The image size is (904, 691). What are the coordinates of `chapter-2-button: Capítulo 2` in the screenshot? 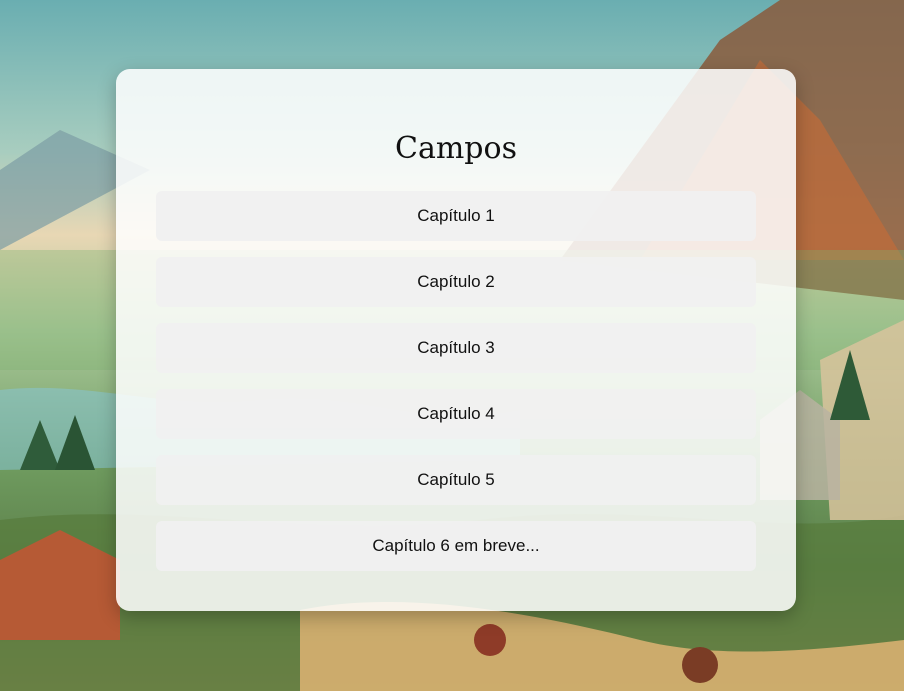 It's located at (456, 282).